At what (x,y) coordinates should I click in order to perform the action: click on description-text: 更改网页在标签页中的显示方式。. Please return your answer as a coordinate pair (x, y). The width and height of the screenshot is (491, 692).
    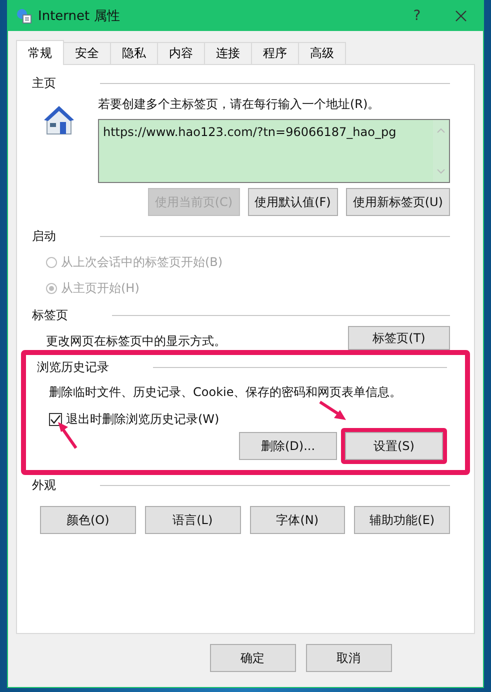
    Looking at the image, I should click on (136, 341).